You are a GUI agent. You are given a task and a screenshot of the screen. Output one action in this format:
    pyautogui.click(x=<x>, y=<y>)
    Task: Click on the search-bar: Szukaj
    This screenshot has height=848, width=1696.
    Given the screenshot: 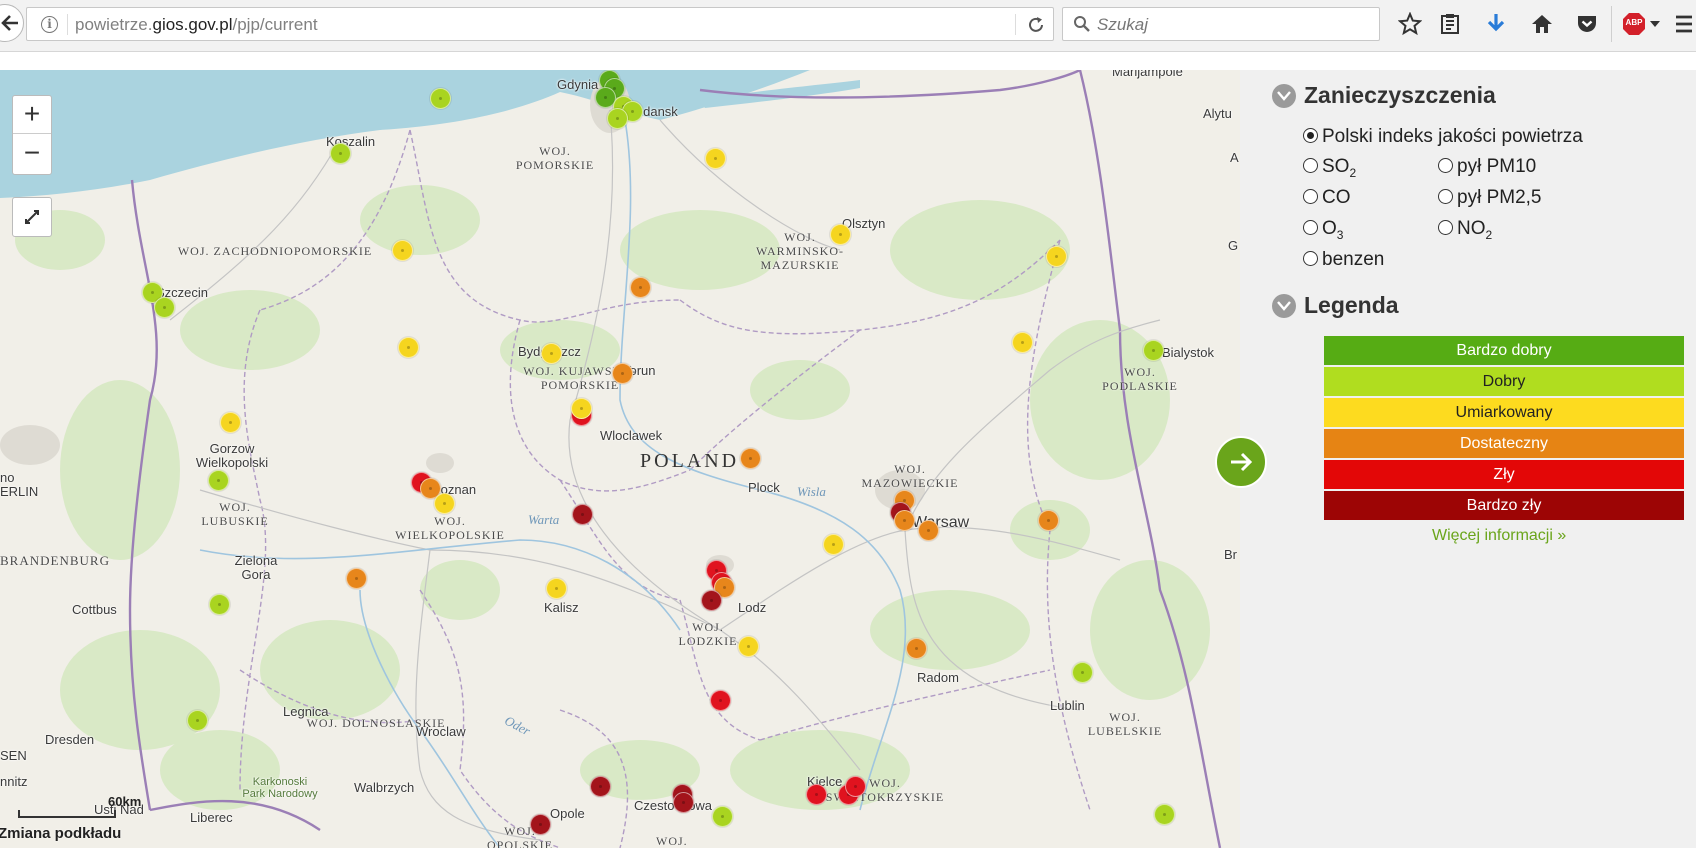 What is the action you would take?
    pyautogui.click(x=1221, y=24)
    